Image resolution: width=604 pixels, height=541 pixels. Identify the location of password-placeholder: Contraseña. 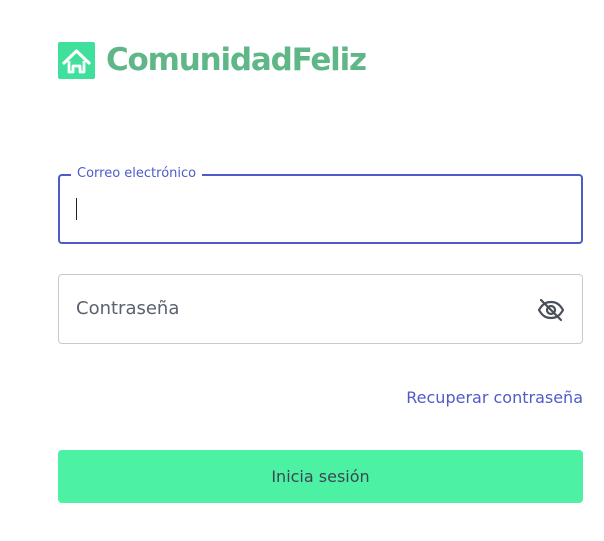
(128, 308).